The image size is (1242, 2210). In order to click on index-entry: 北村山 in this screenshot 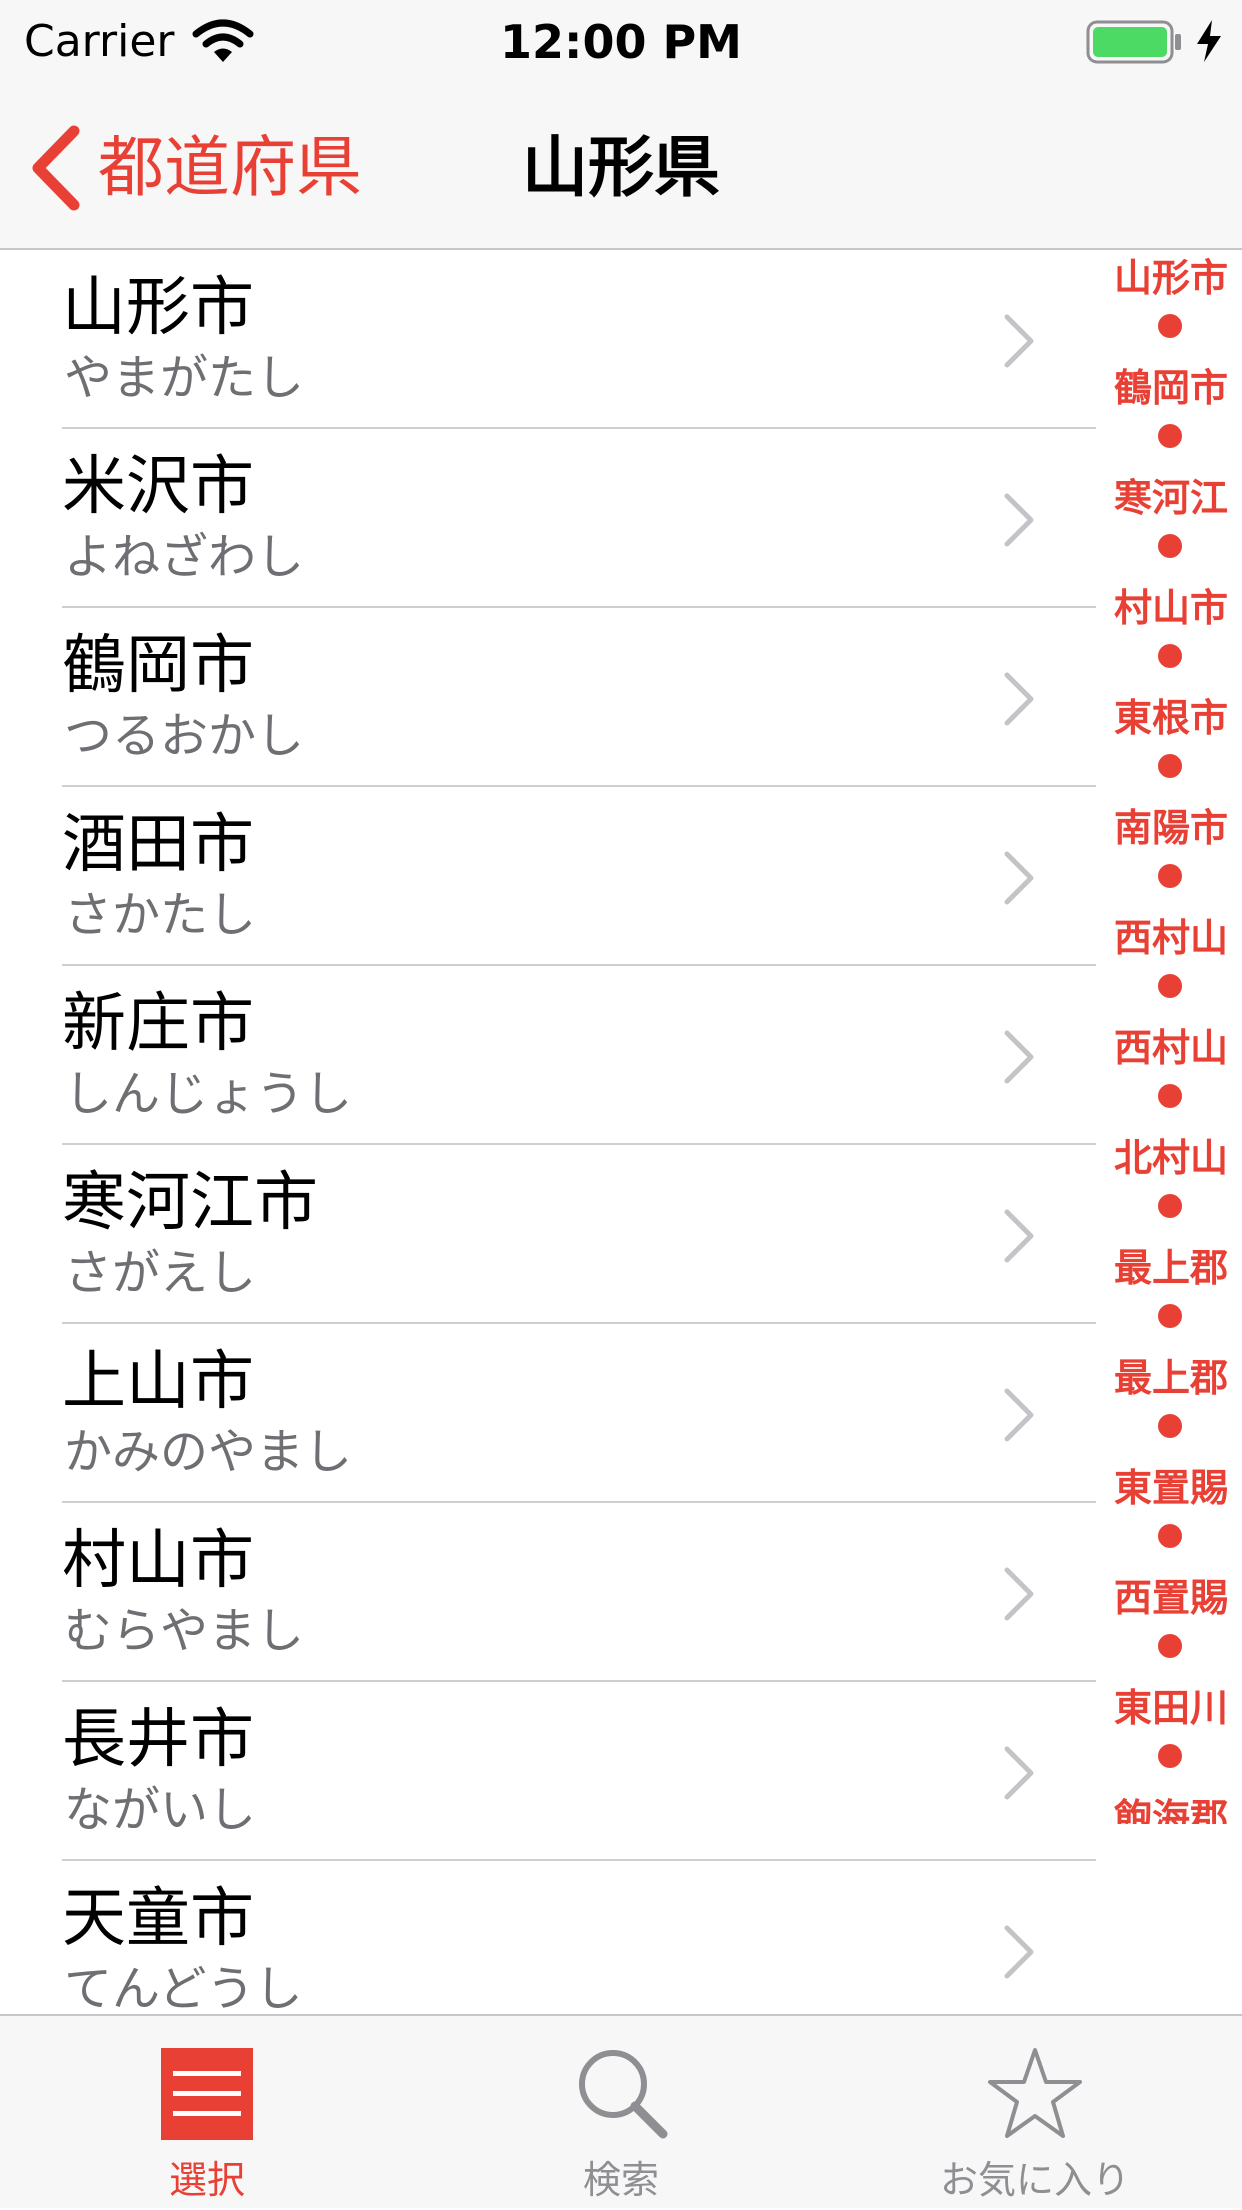, I will do `click(1171, 1158)`.